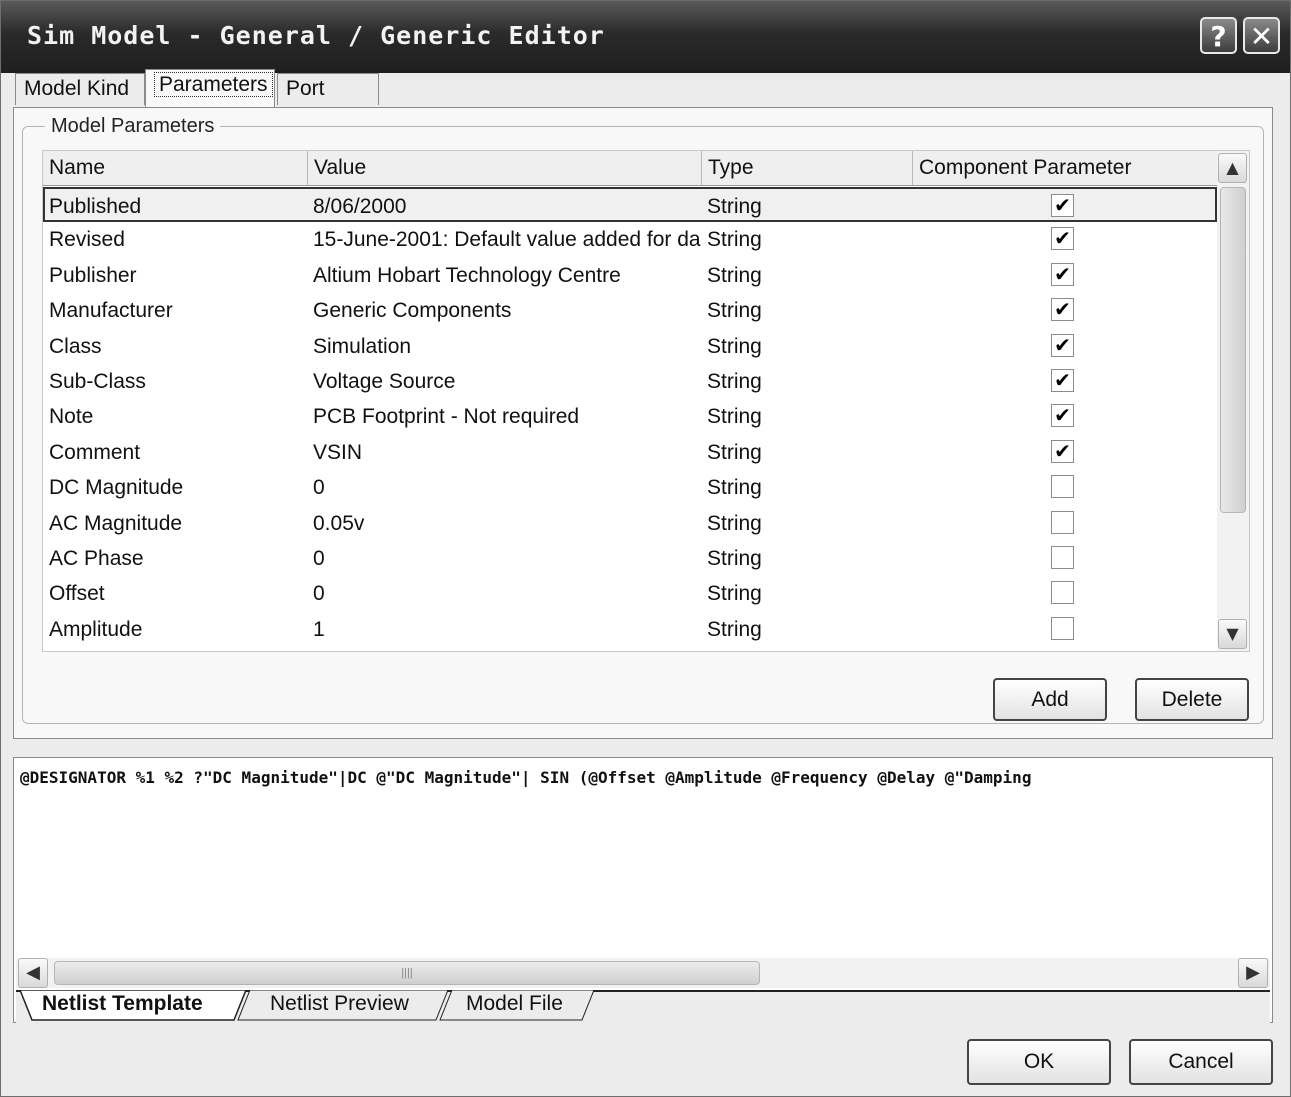 The image size is (1291, 1097). I want to click on column-header-name: Name, so click(175, 168).